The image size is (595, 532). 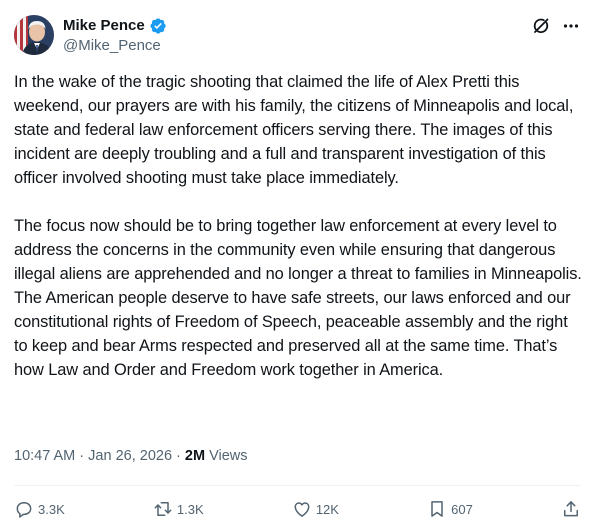 What do you see at coordinates (112, 46) in the screenshot?
I see `author-handle: @Mike_Pence` at bounding box center [112, 46].